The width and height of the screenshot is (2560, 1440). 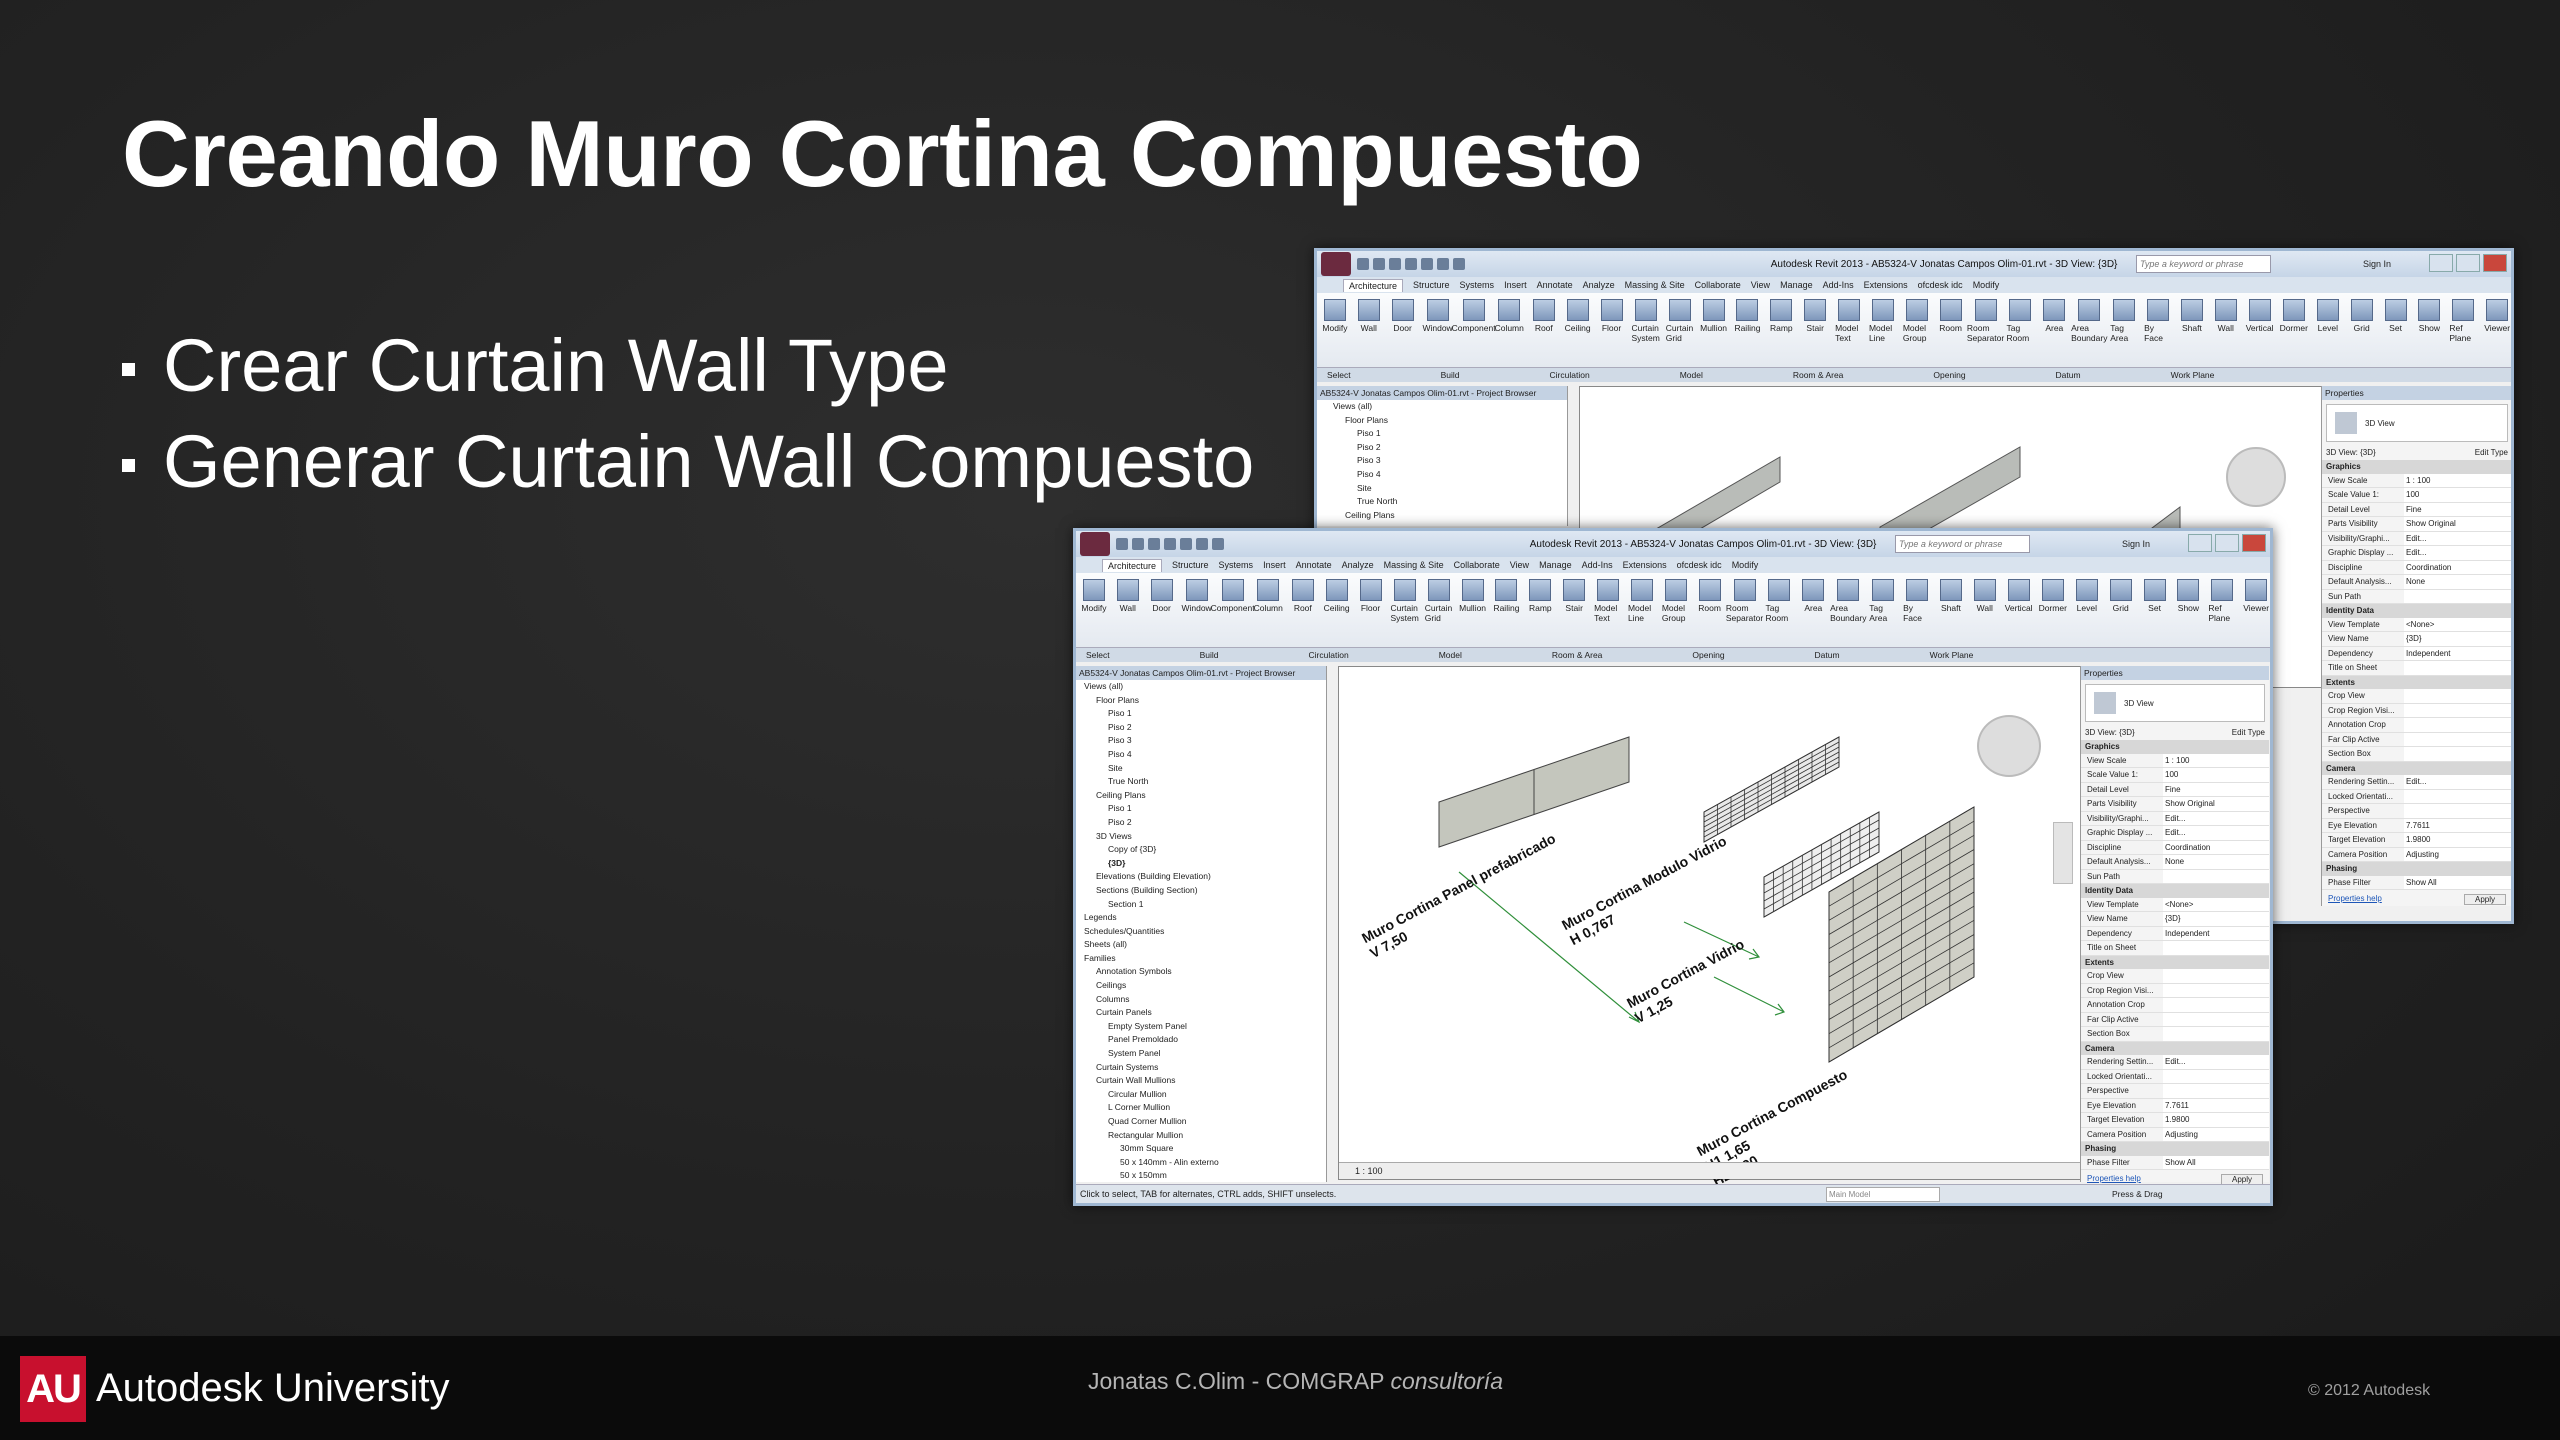 I want to click on tree-item: Section 1, so click(x=1201, y=905).